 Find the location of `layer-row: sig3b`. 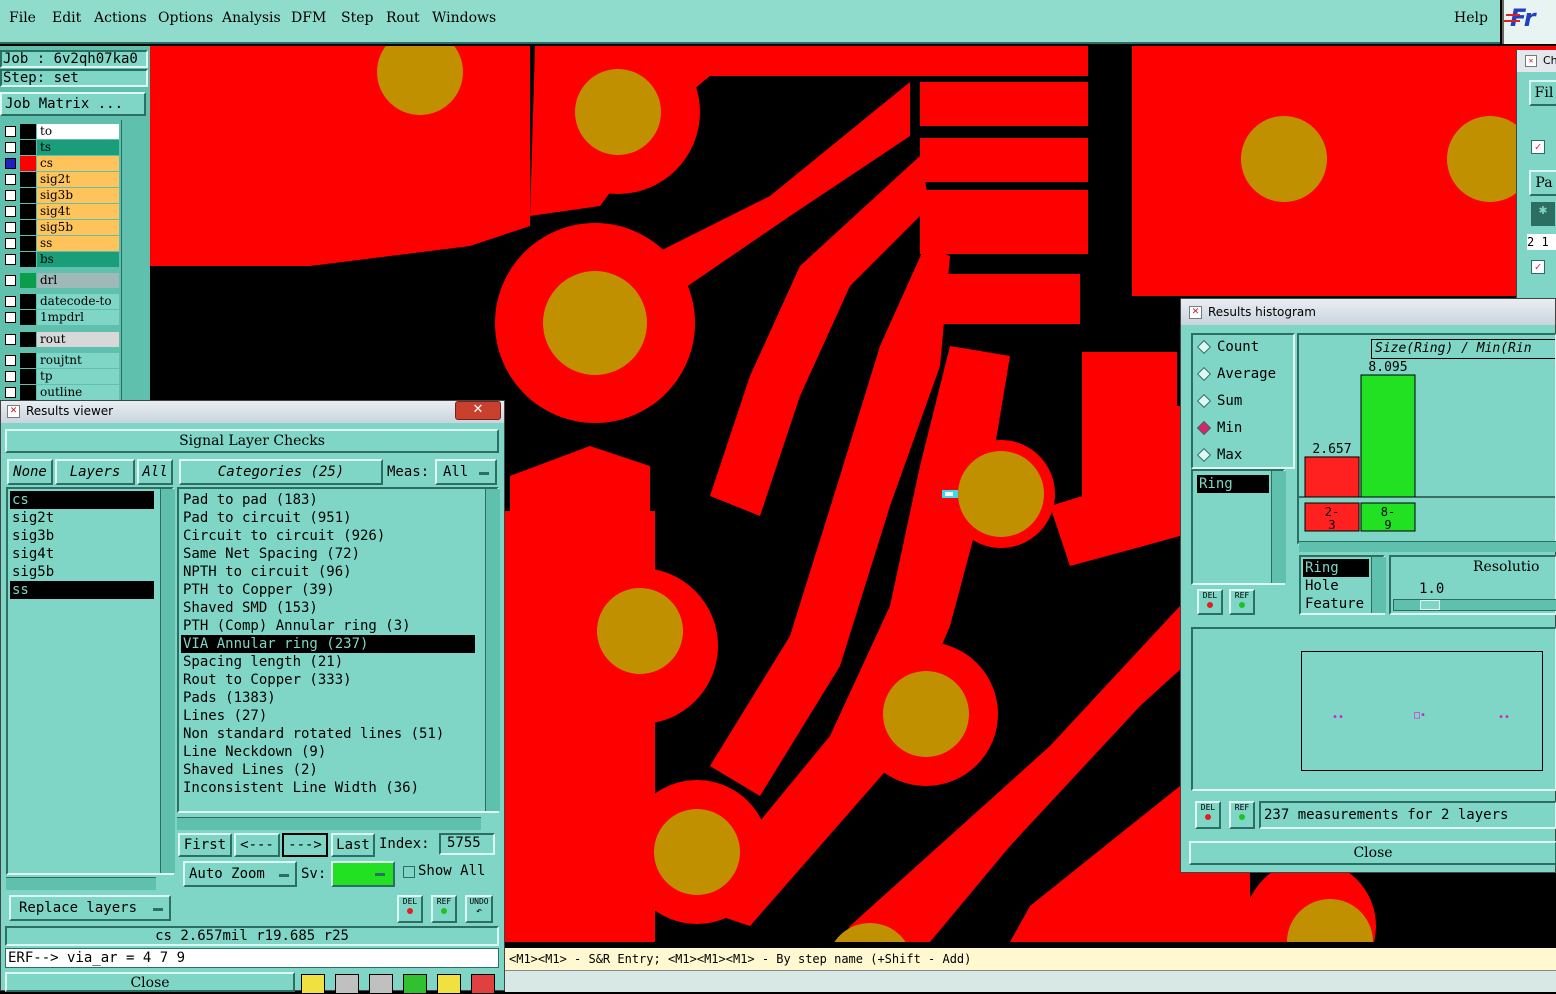

layer-row: sig3b is located at coordinates (61, 195).